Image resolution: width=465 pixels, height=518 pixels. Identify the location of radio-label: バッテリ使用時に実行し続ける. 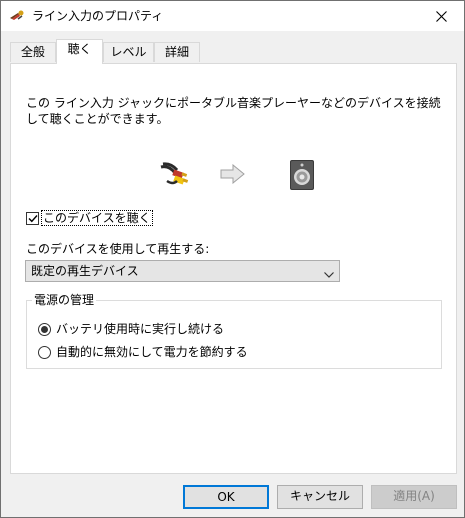
(140, 329).